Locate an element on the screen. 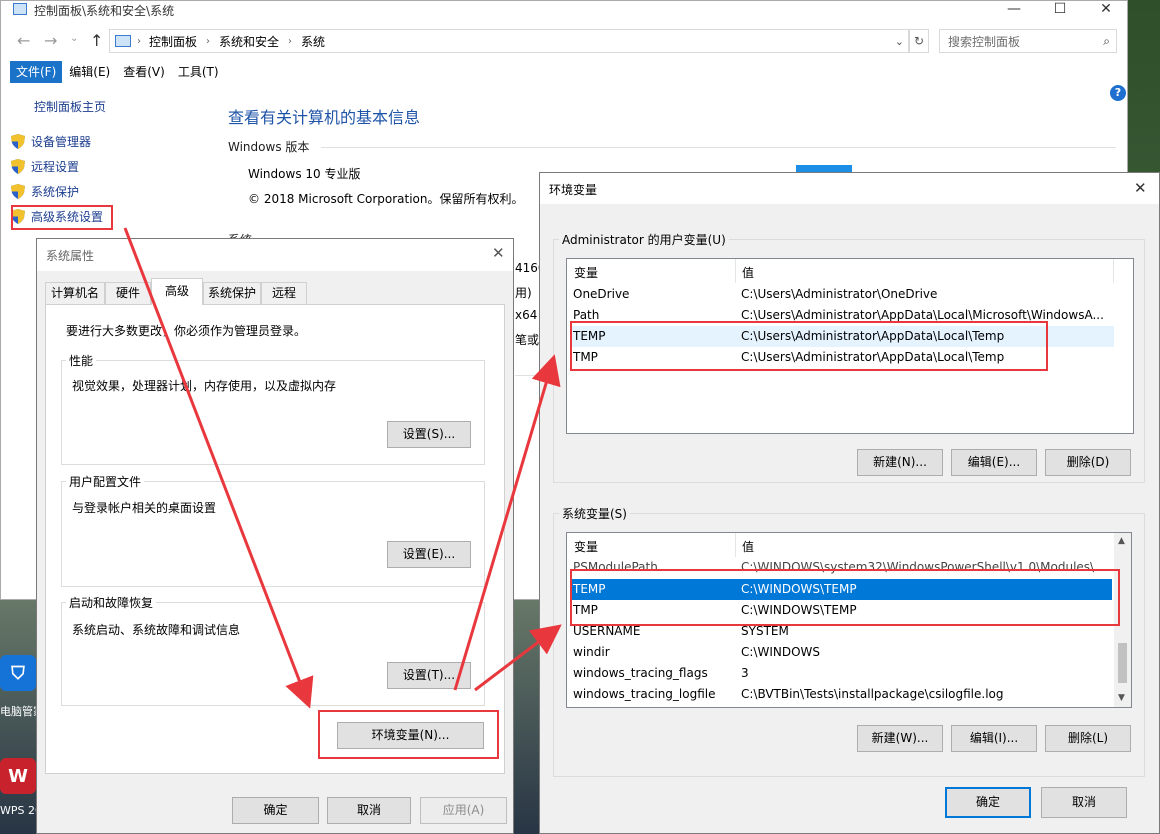 This screenshot has width=1160, height=834. sidebar-item-system-protection: 系统保护 is located at coordinates (45, 191).